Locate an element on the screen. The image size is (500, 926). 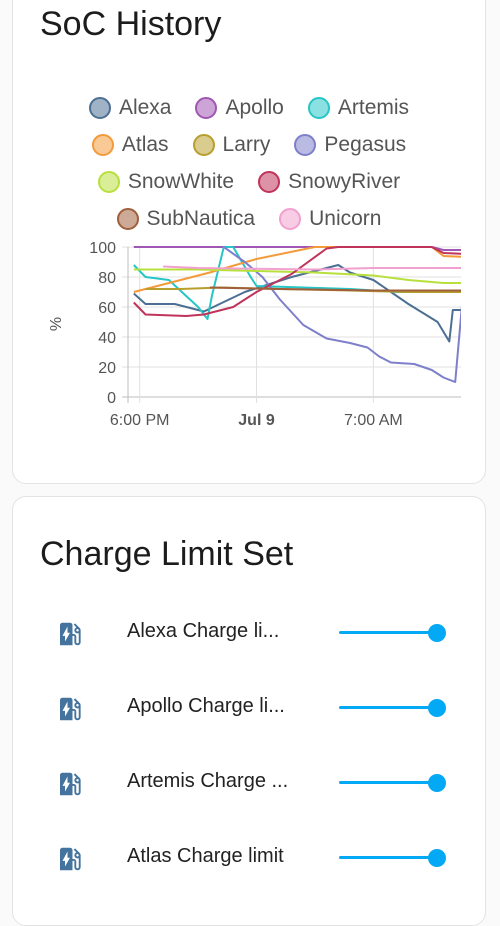
legend-item-alexa: Alexa is located at coordinates (130, 107).